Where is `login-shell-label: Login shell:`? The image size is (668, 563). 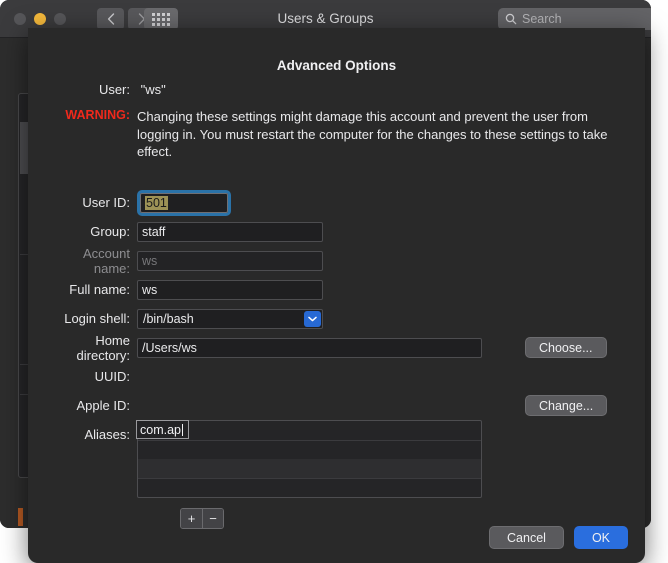 login-shell-label: Login shell: is located at coordinates (97, 318).